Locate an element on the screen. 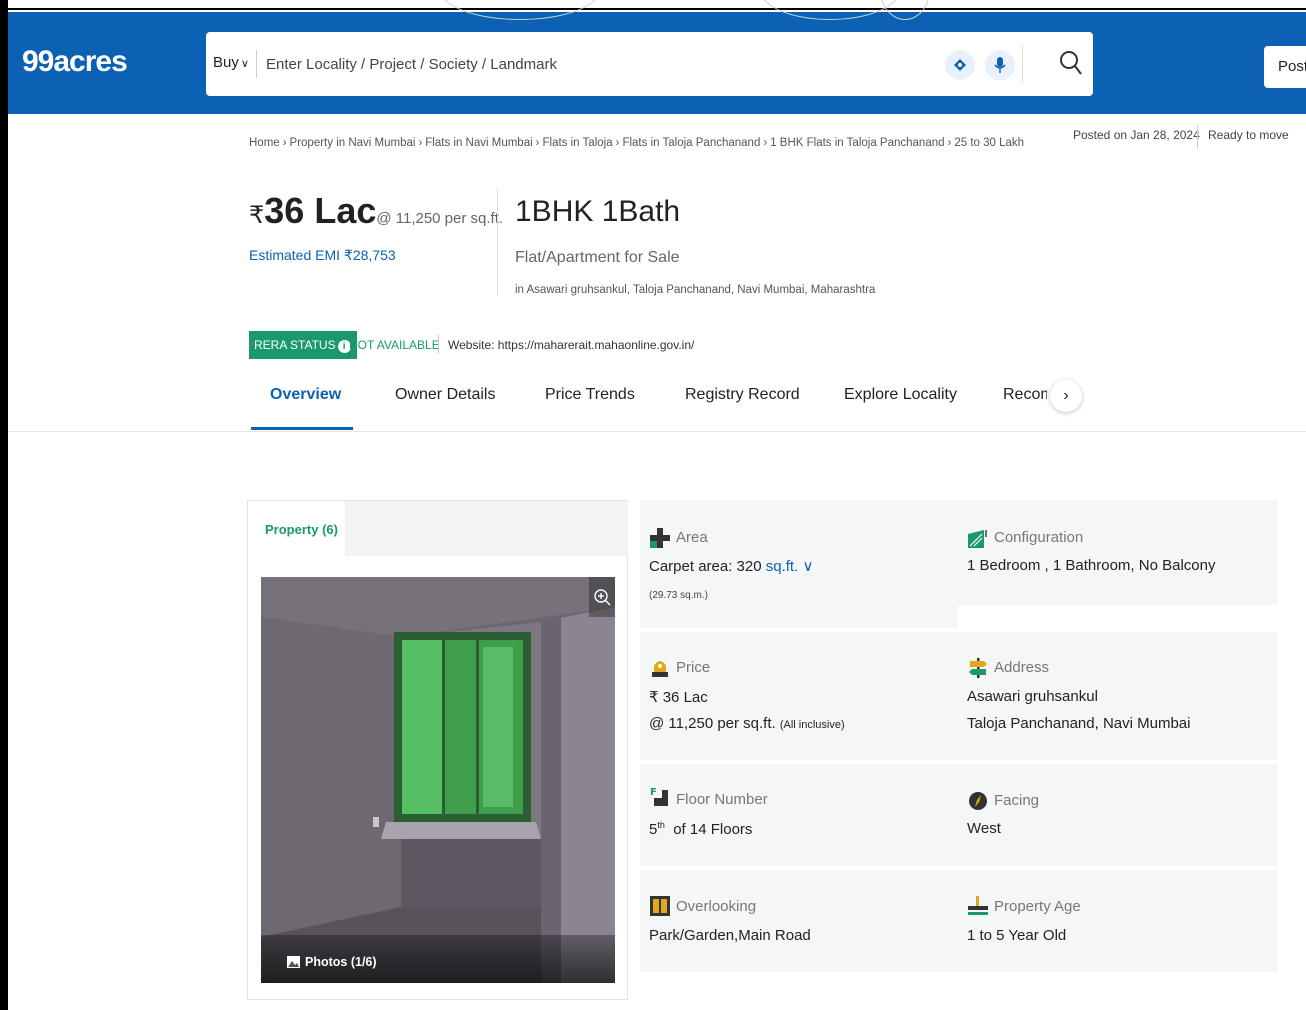 The image size is (1306, 1010). configuration-icon is located at coordinates (977, 539).